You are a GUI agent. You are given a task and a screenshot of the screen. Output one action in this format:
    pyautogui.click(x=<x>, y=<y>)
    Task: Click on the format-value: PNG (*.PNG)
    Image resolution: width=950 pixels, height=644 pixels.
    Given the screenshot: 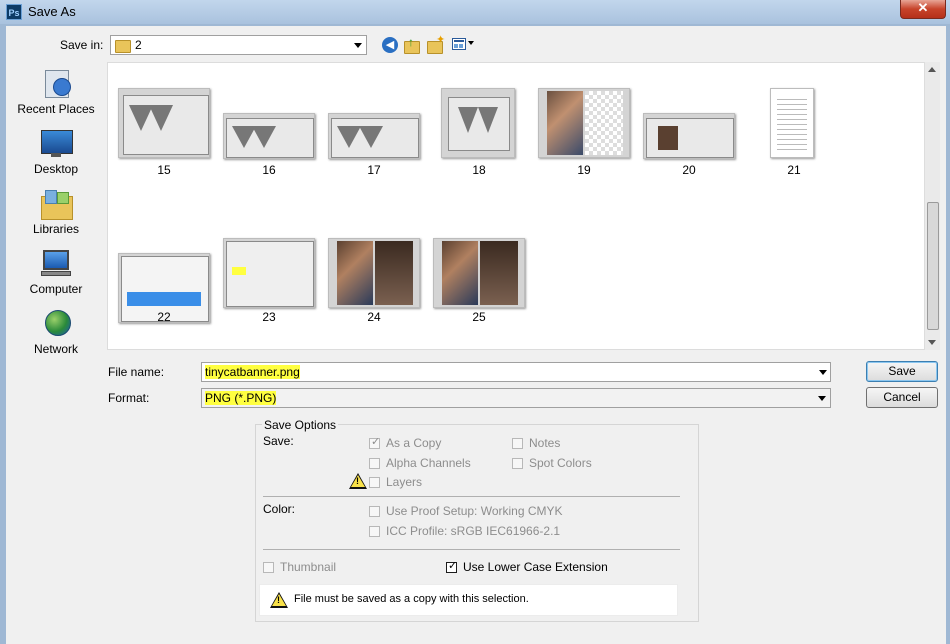 What is the action you would take?
    pyautogui.click(x=241, y=398)
    